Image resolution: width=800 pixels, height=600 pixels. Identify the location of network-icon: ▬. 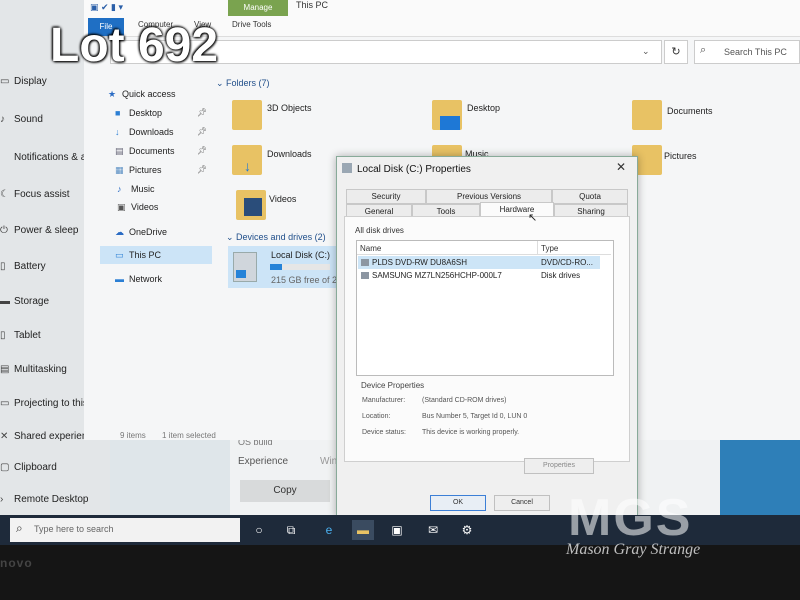
(119, 279).